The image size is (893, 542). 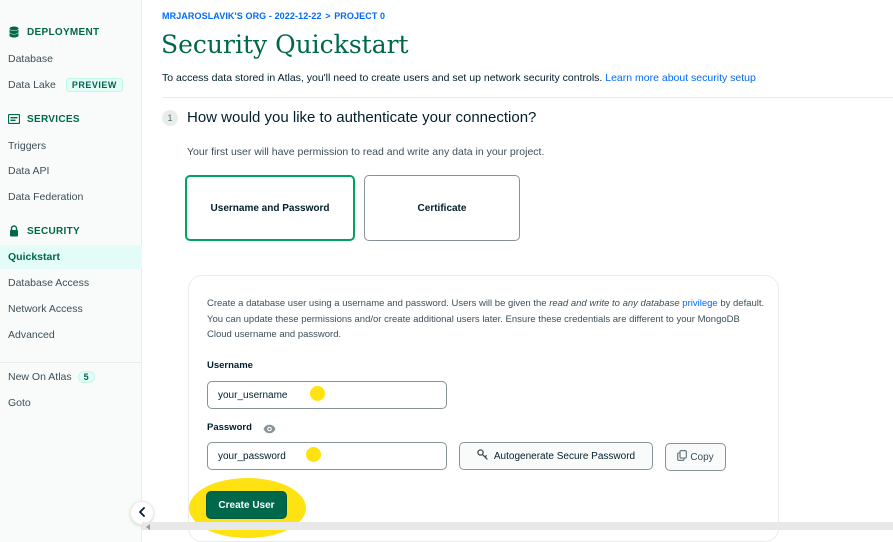 I want to click on horizontal-scrollbar, so click(x=517, y=526).